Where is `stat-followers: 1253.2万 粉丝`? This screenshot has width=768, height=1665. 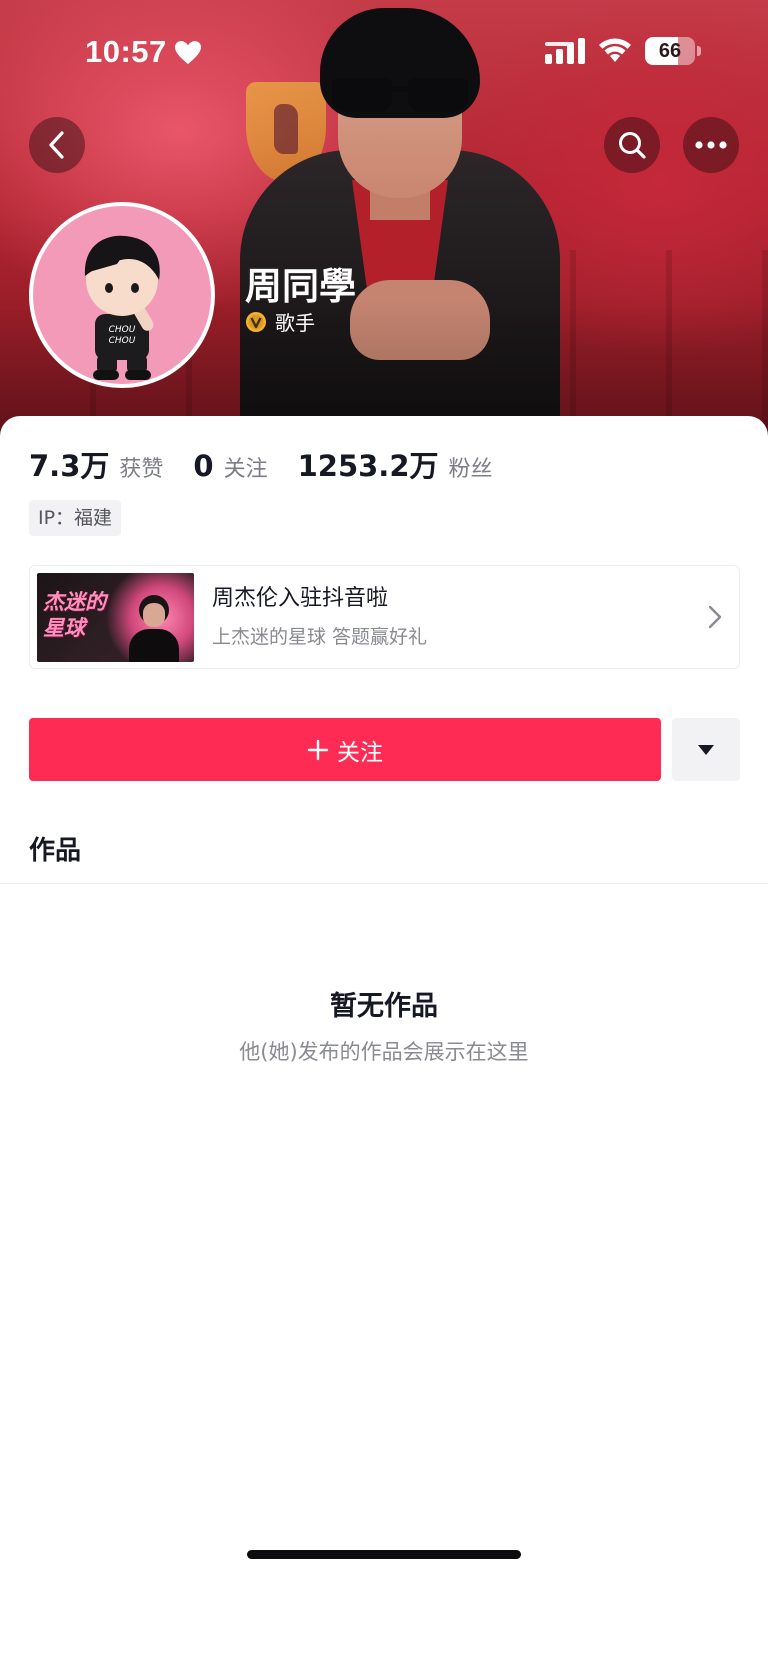
stat-followers: 1253.2万 粉丝 is located at coordinates (395, 464).